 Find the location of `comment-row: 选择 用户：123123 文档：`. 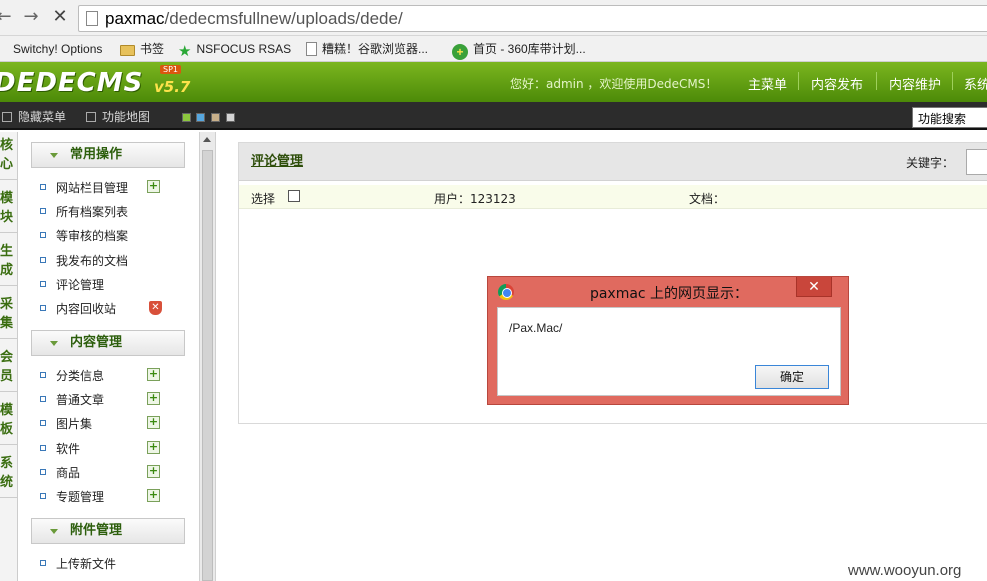

comment-row: 选择 用户：123123 文档： is located at coordinates (613, 197).